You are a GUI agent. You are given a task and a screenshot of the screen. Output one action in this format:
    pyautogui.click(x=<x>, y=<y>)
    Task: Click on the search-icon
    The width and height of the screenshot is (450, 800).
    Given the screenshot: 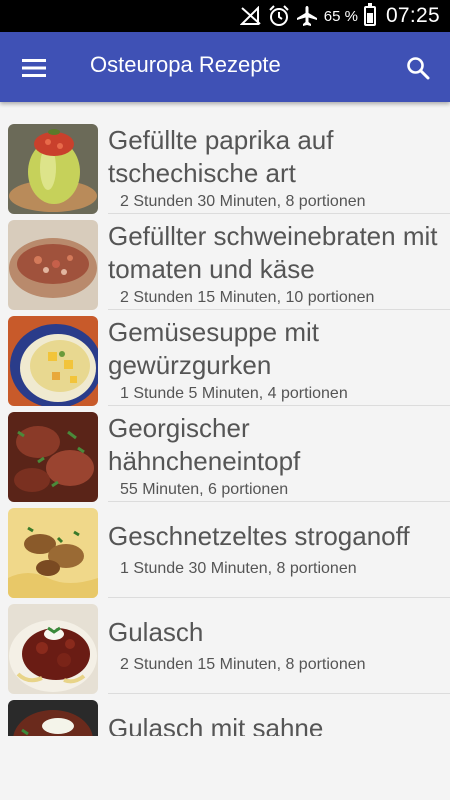 What is the action you would take?
    pyautogui.click(x=418, y=68)
    